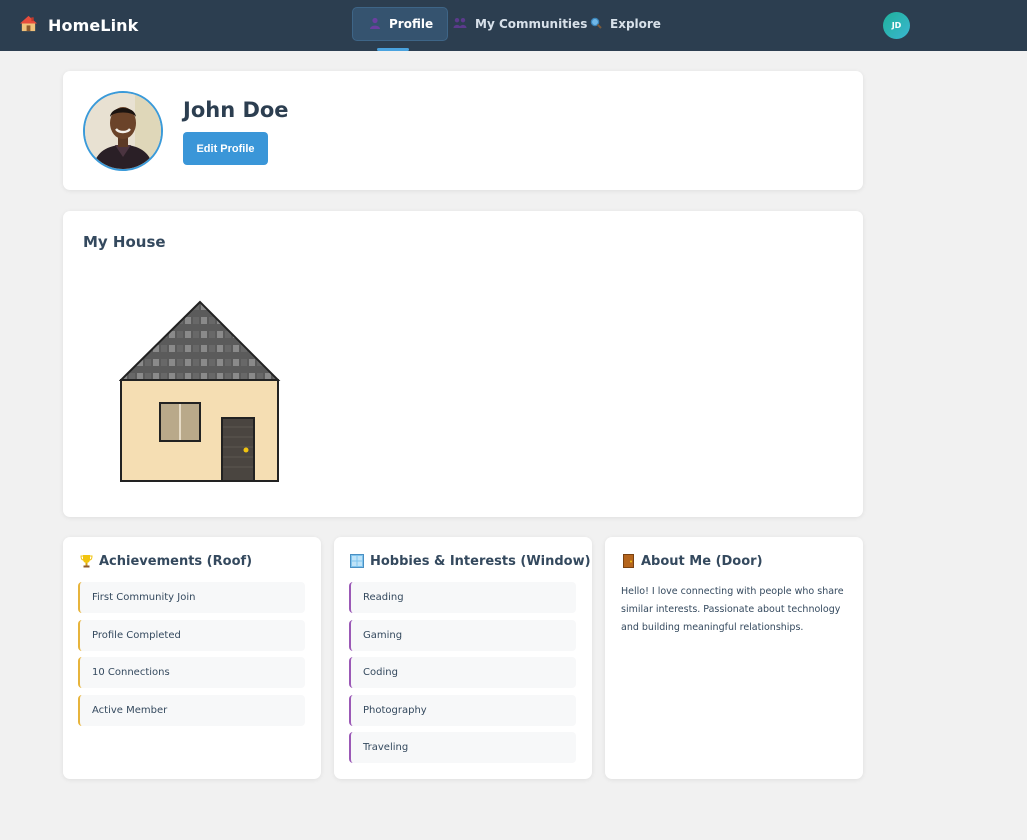  What do you see at coordinates (86, 561) in the screenshot?
I see `trophy-icon` at bounding box center [86, 561].